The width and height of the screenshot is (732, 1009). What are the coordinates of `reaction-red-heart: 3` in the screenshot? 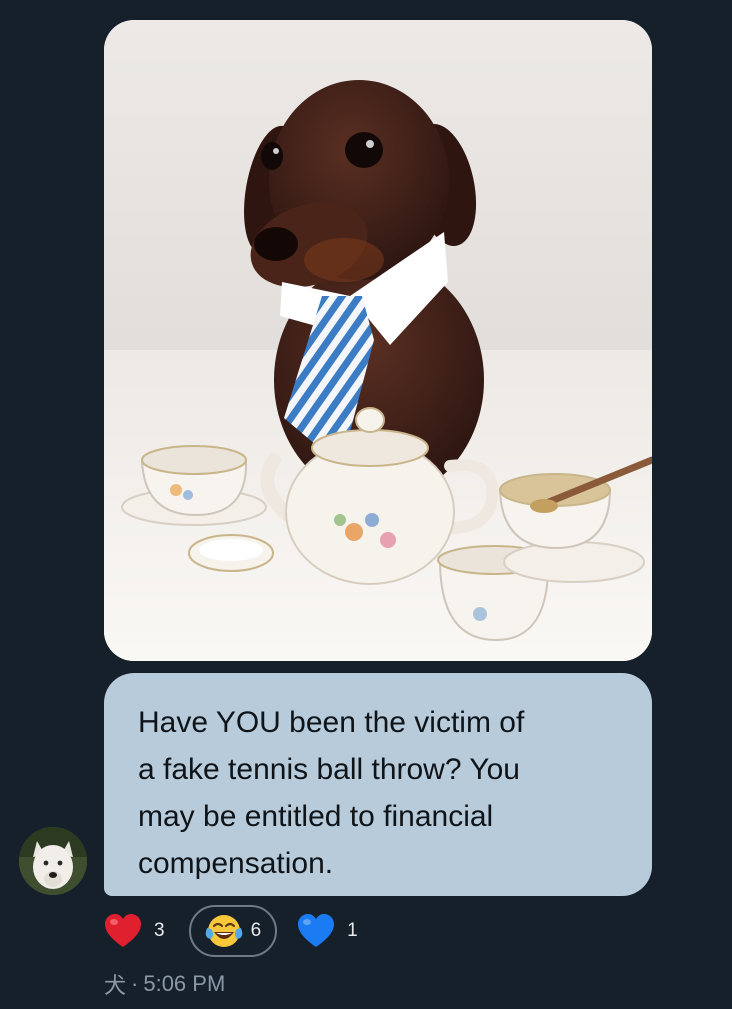 It's located at (134, 931).